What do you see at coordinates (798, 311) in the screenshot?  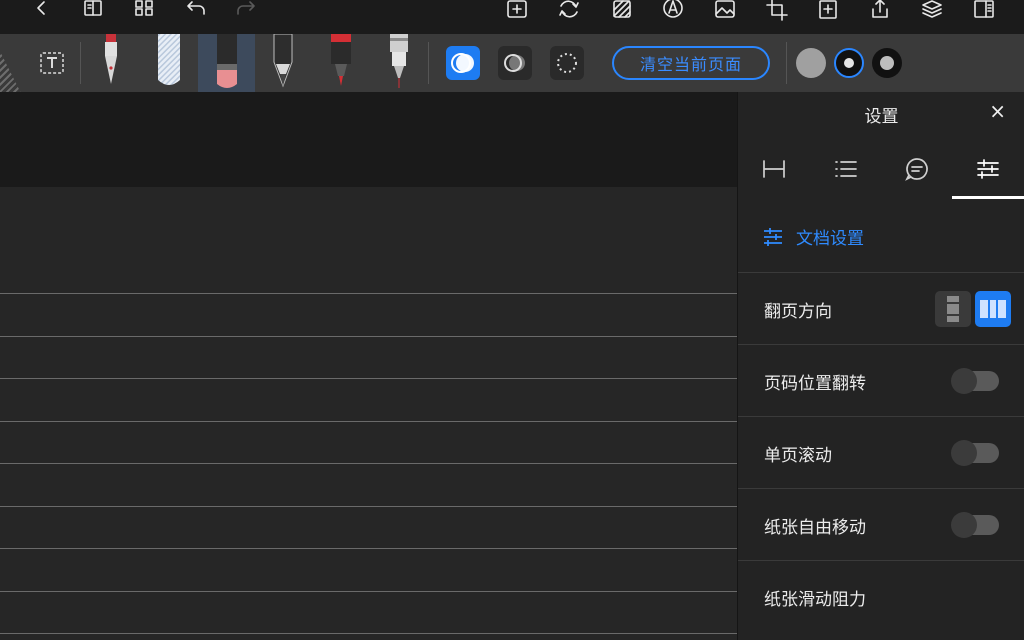 I see `row-label: 翻页方向` at bounding box center [798, 311].